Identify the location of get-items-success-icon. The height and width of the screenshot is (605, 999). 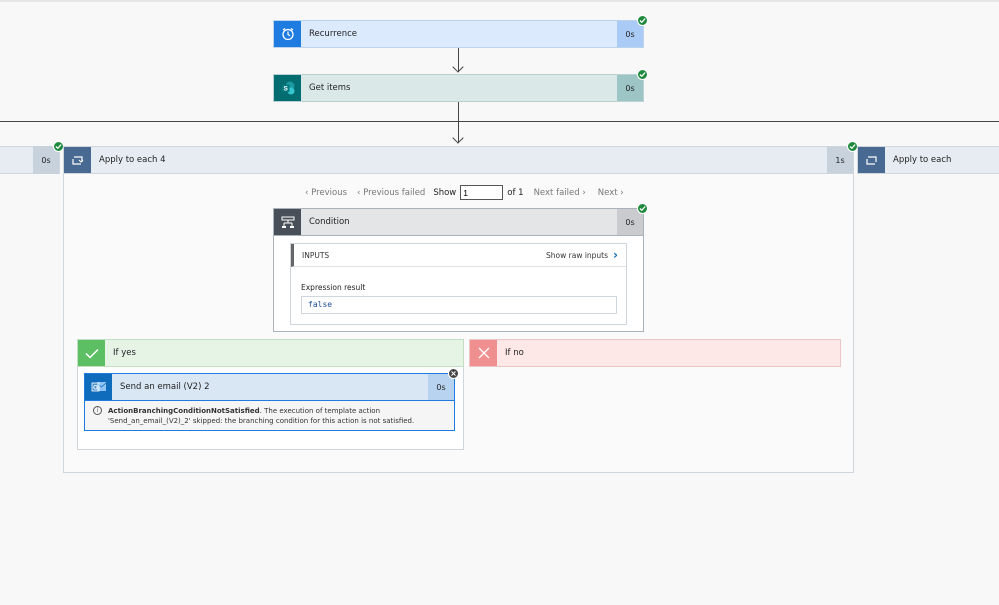
(642, 74).